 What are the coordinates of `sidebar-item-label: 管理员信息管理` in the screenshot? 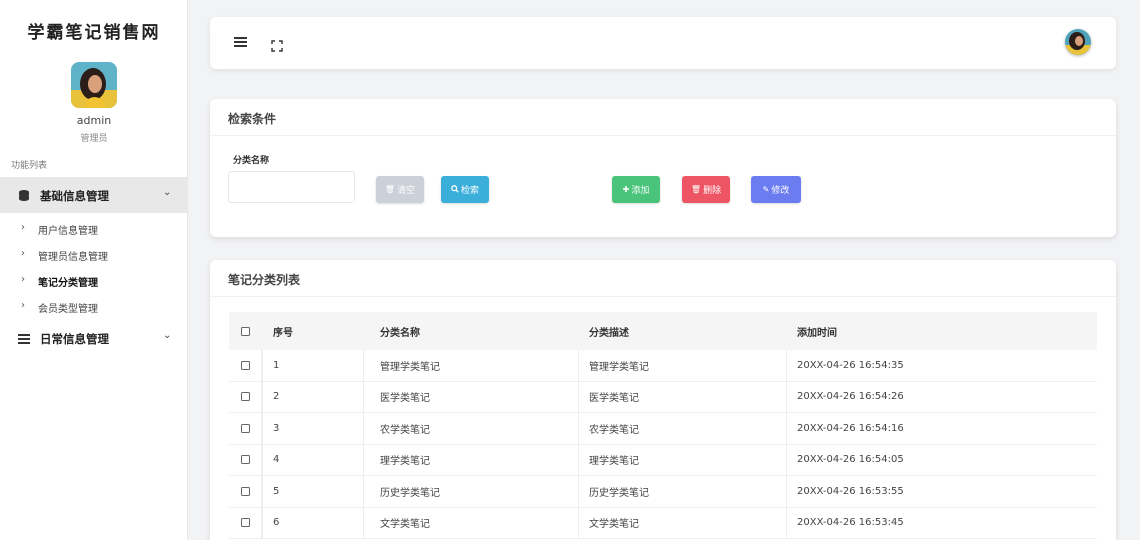 It's located at (73, 257).